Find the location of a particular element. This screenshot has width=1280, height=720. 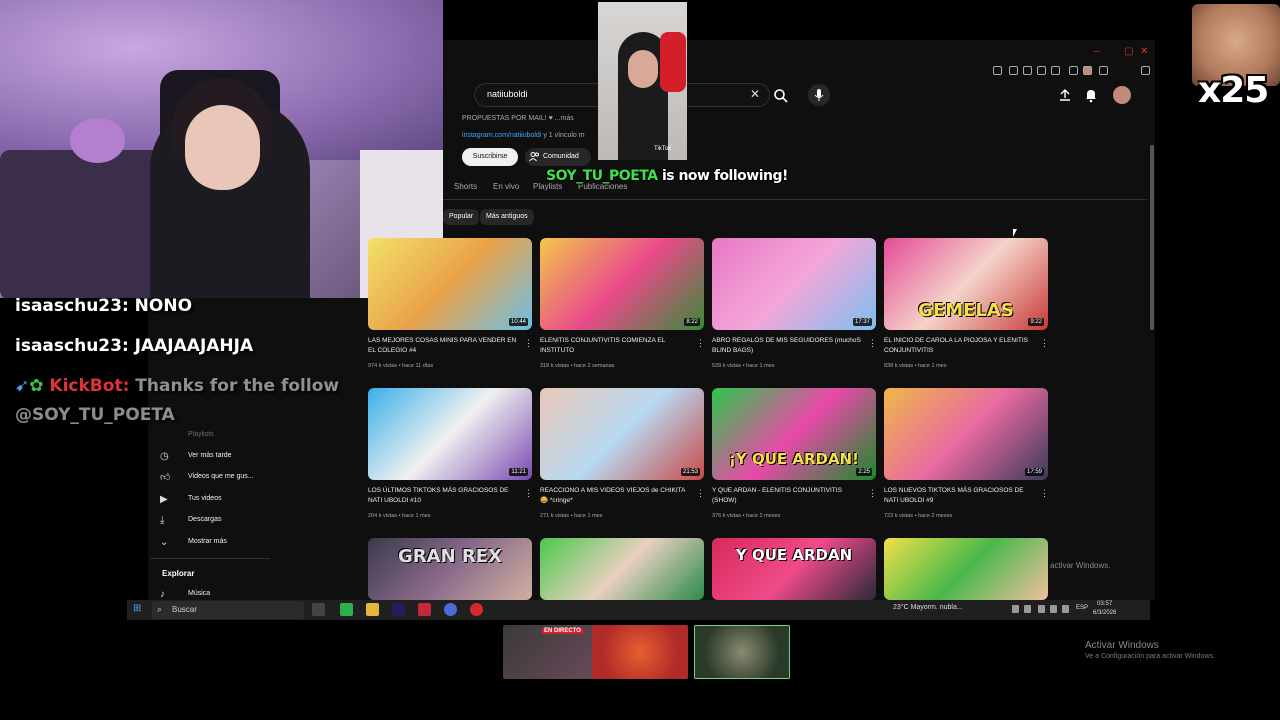

community-button: Comunidad is located at coordinates (558, 157).